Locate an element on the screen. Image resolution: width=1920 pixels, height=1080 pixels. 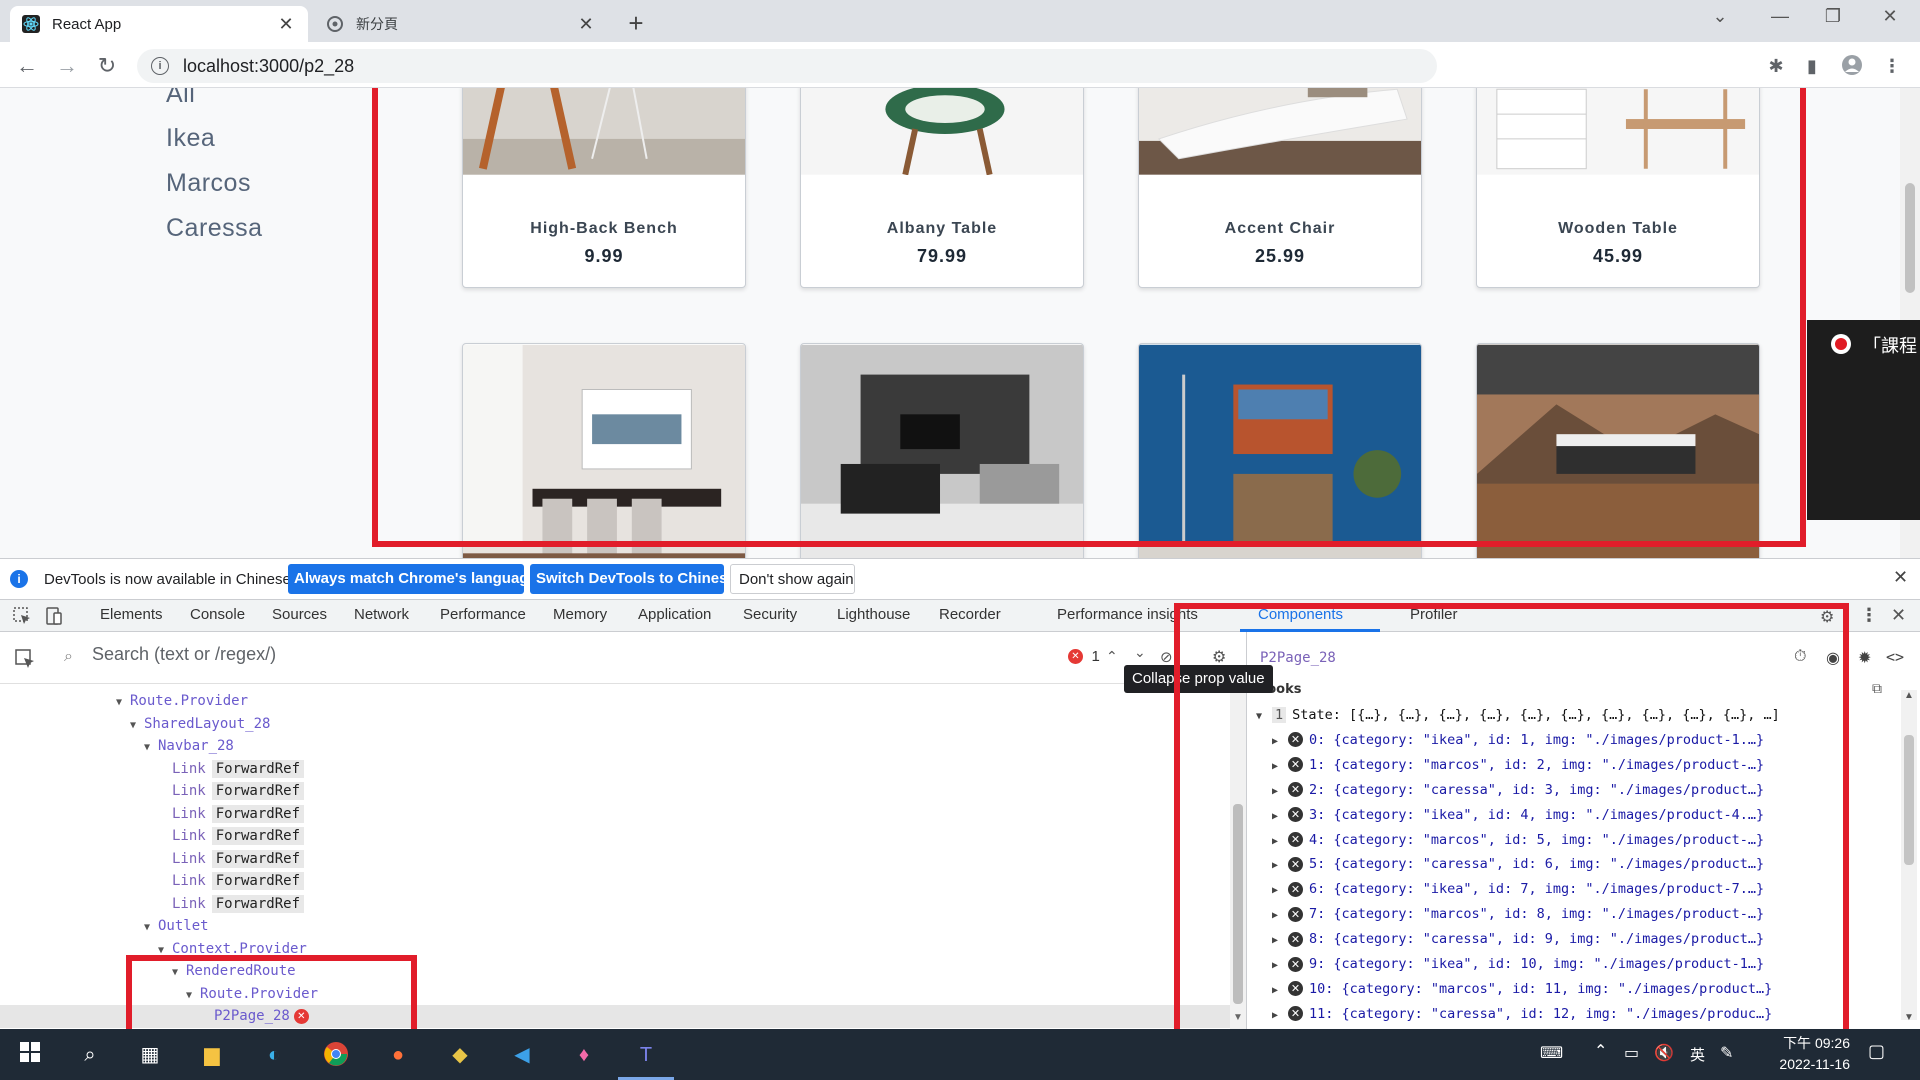
select-component-icon is located at coordinates (25, 659).